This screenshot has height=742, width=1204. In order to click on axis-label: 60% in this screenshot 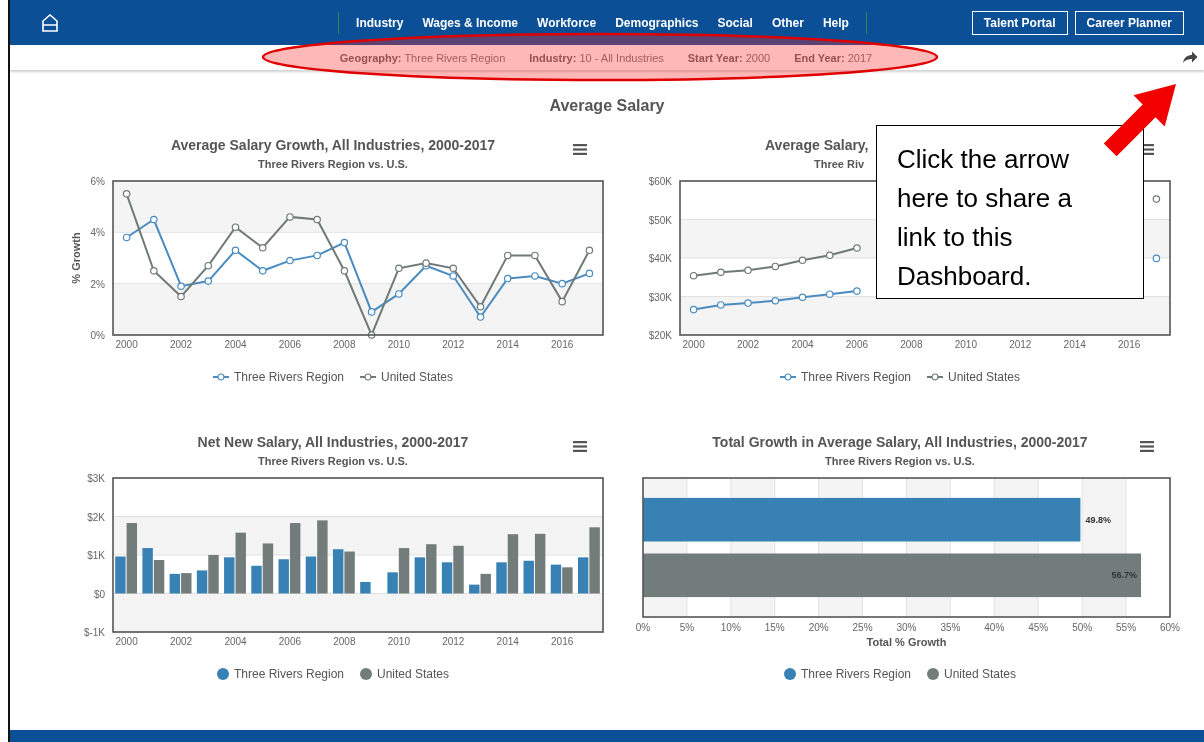, I will do `click(1170, 627)`.